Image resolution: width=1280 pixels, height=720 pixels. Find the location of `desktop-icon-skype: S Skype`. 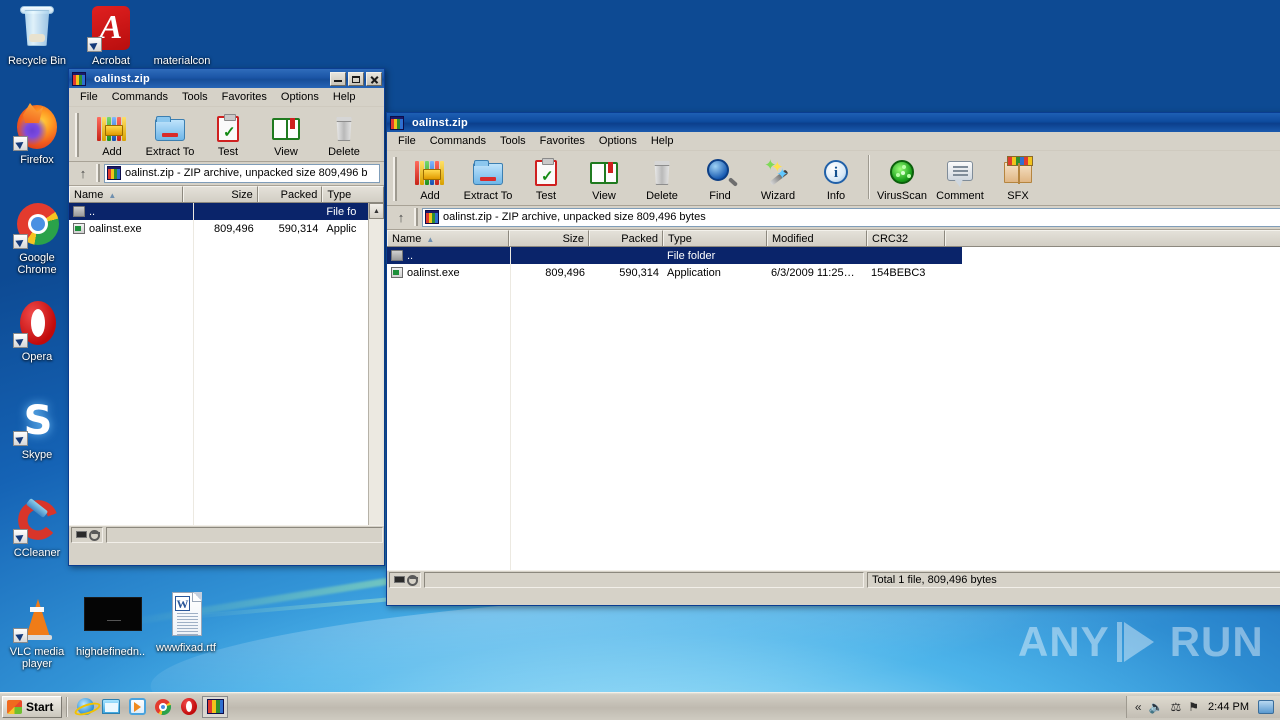

desktop-icon-skype: S Skype is located at coordinates (37, 429).